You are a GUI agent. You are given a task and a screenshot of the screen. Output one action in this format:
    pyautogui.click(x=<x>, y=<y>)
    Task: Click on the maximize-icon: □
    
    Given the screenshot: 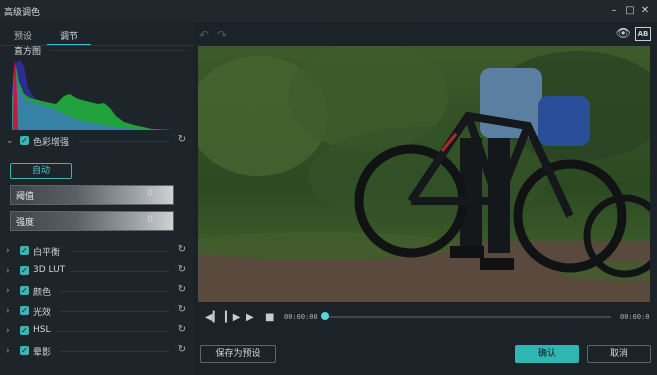 What is the action you would take?
    pyautogui.click(x=630, y=11)
    